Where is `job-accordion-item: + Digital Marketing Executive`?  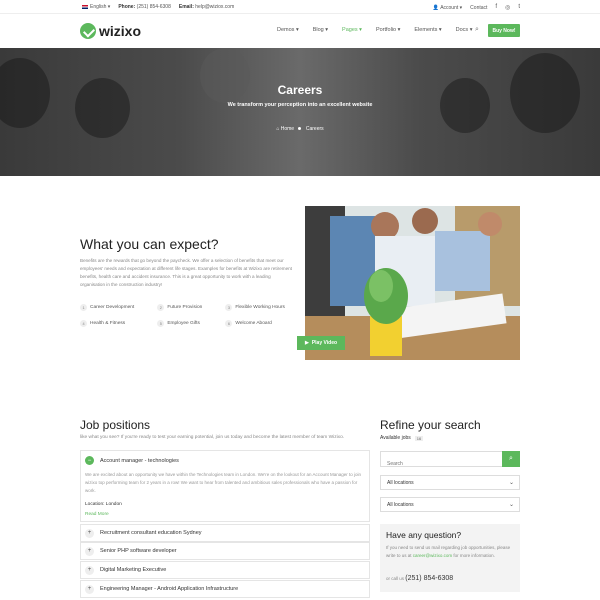
job-accordion-item: + Digital Marketing Executive is located at coordinates (225, 570).